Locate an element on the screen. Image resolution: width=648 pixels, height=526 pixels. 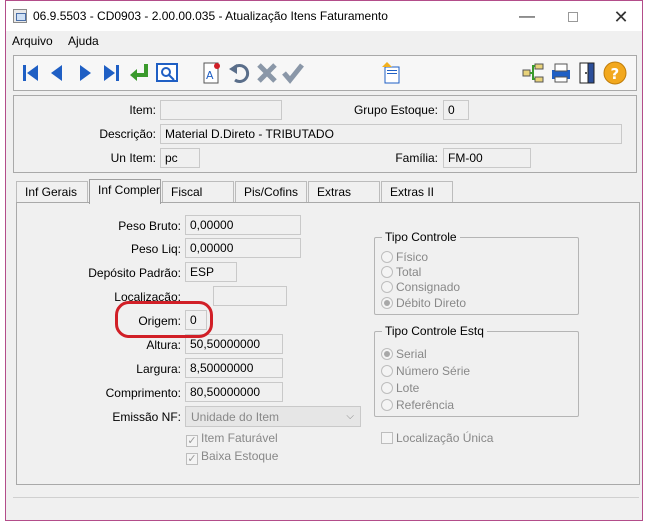
tab-fiscal: Fiscal is located at coordinates (198, 192).